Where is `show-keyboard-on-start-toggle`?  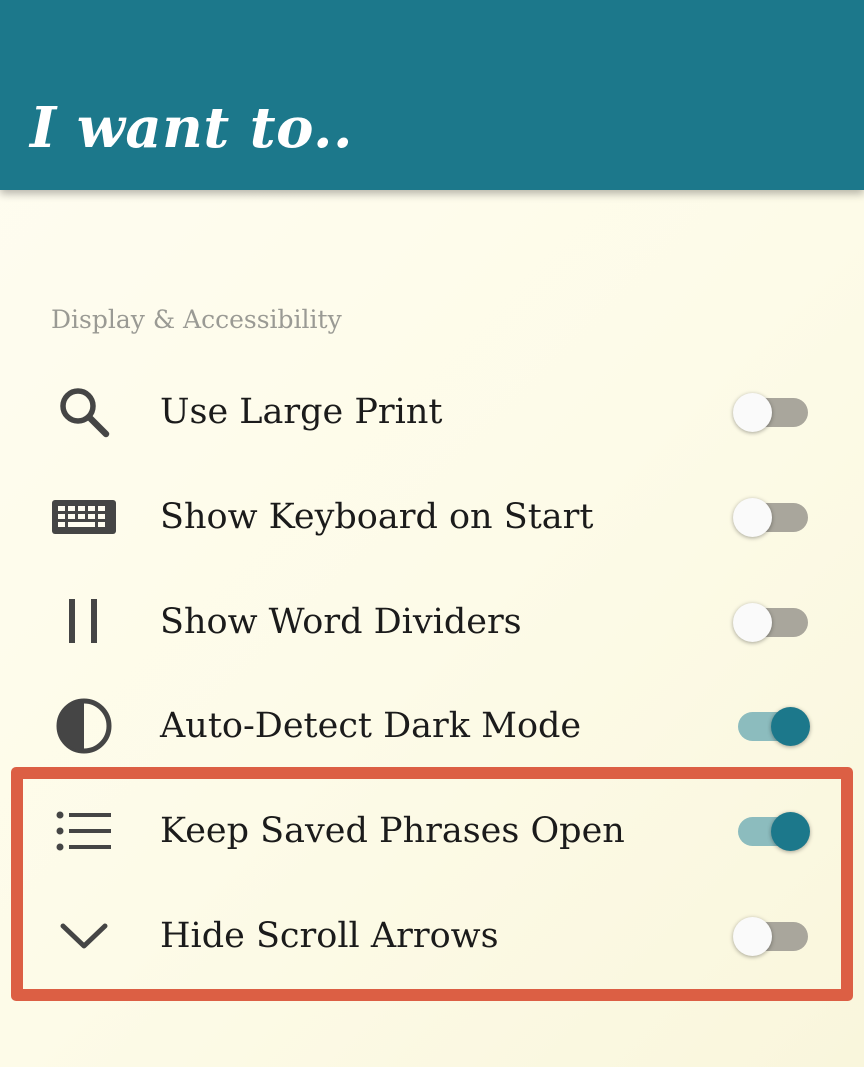
show-keyboard-on-start-toggle is located at coordinates (772, 517).